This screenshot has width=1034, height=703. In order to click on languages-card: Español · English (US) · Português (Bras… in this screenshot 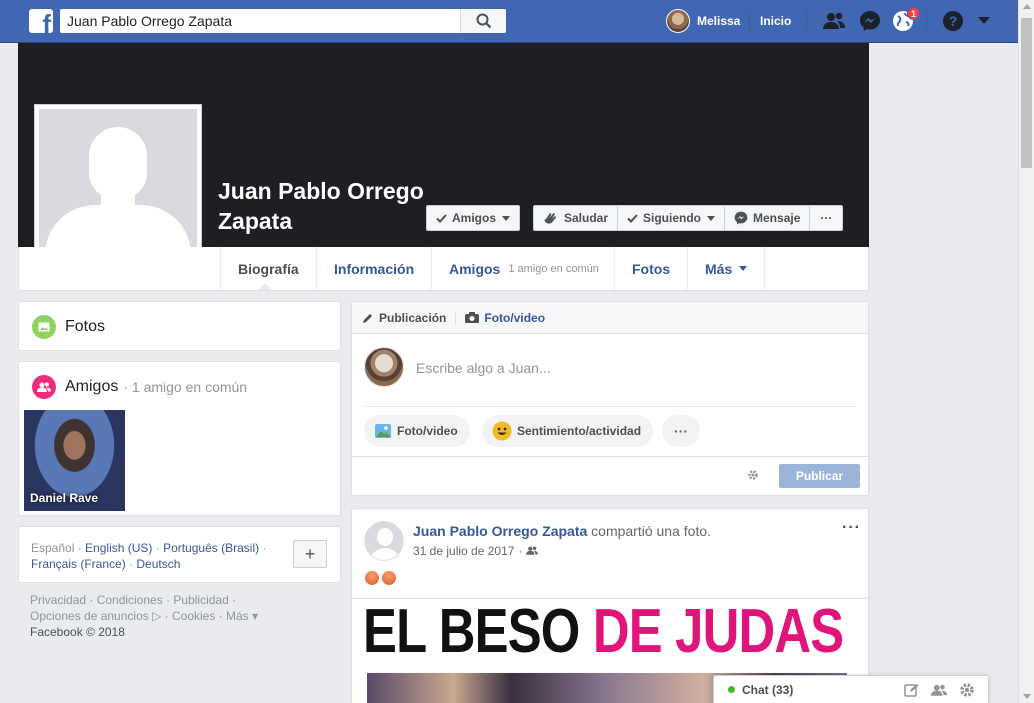, I will do `click(179, 554)`.